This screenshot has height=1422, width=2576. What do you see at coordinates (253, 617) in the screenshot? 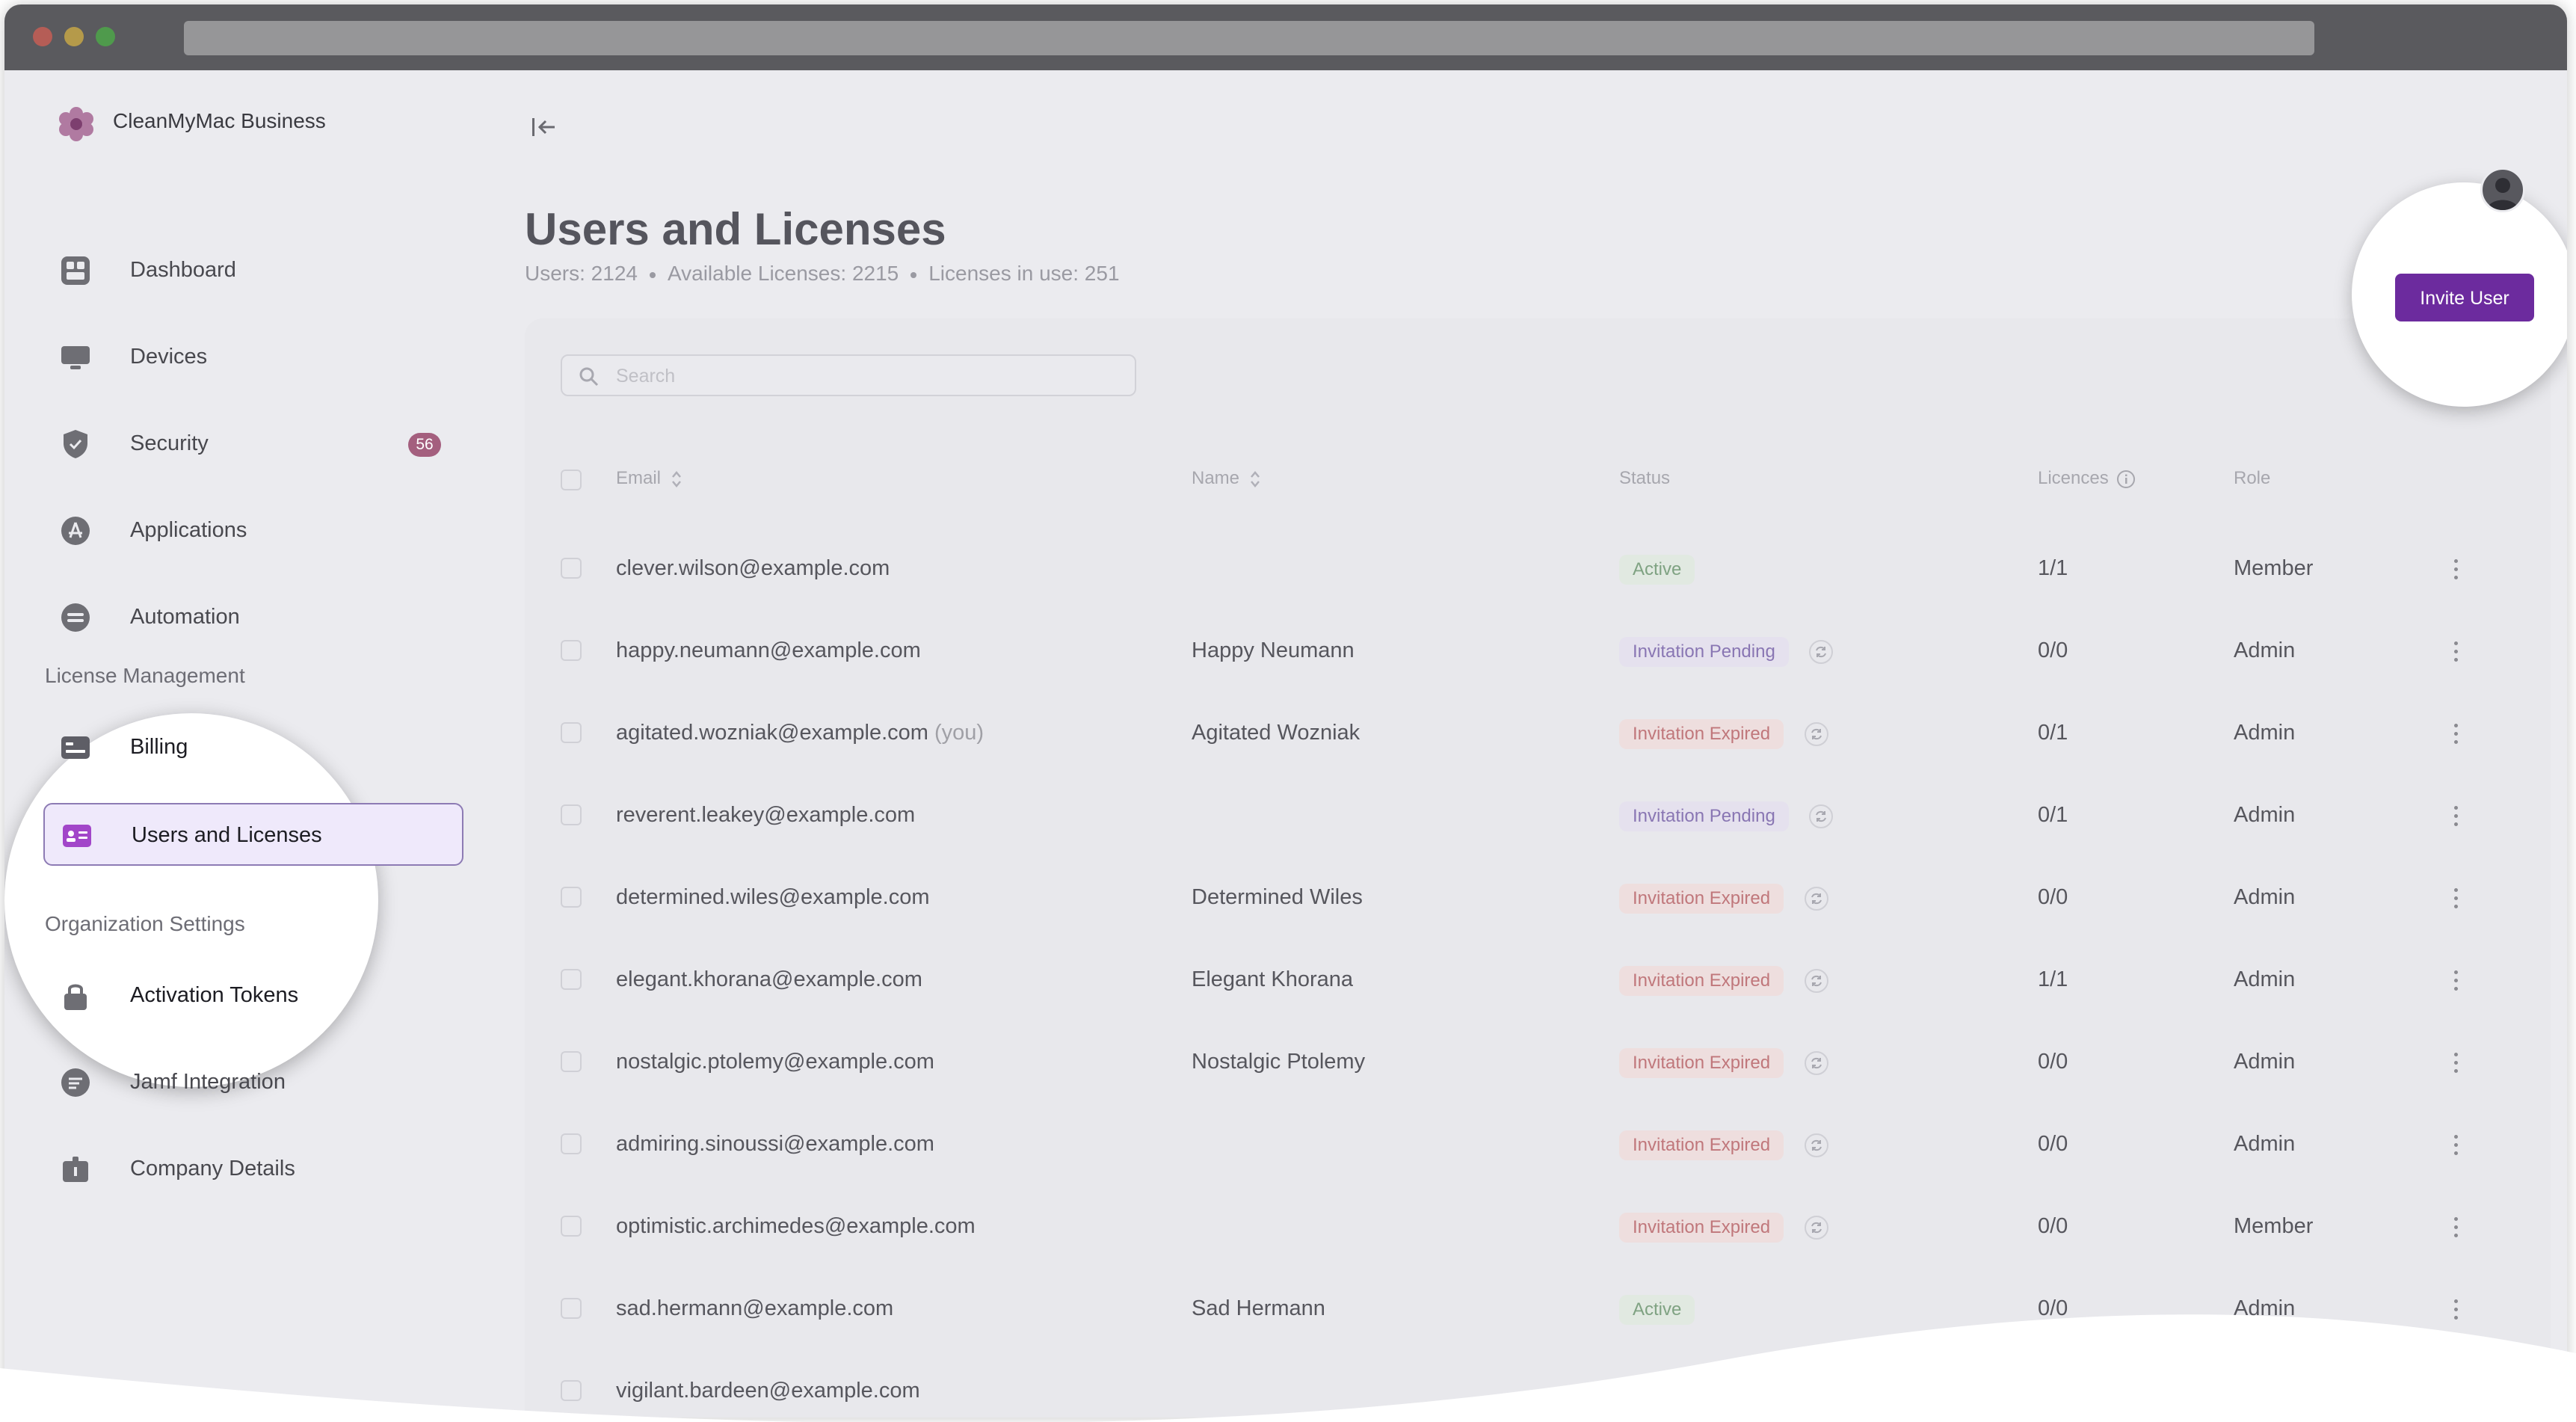
I see `sidebar-item-automation: Automation` at bounding box center [253, 617].